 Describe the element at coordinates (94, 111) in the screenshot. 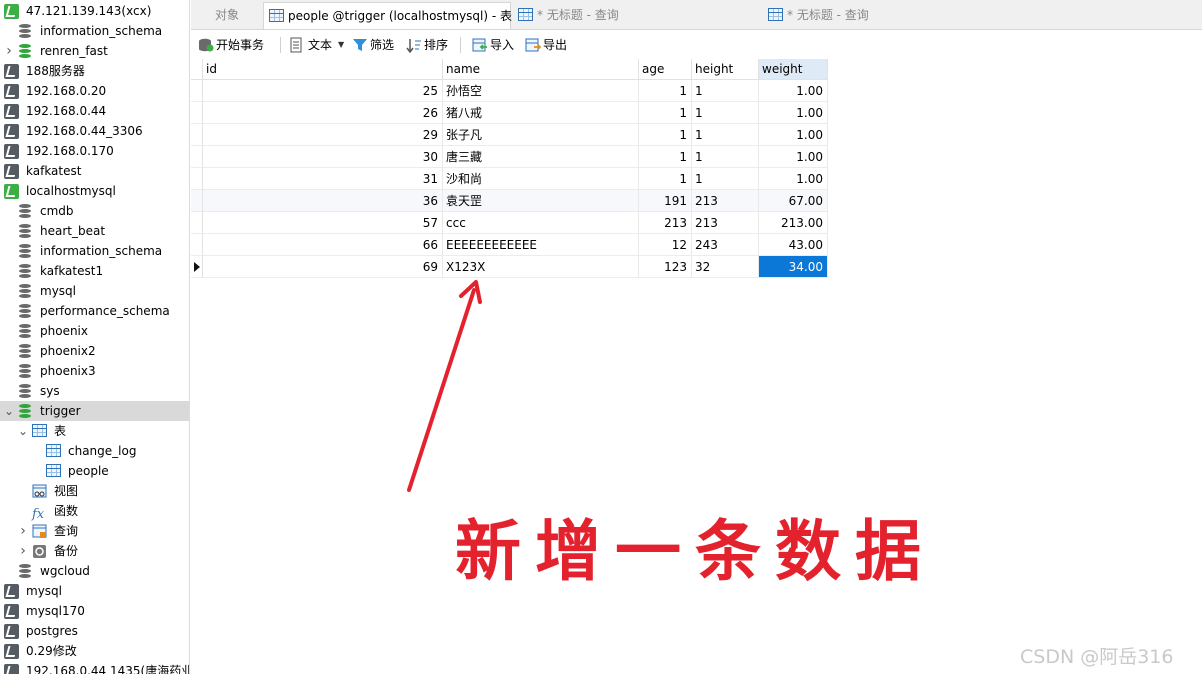

I see `tree-item: 192.168.0.44` at that location.